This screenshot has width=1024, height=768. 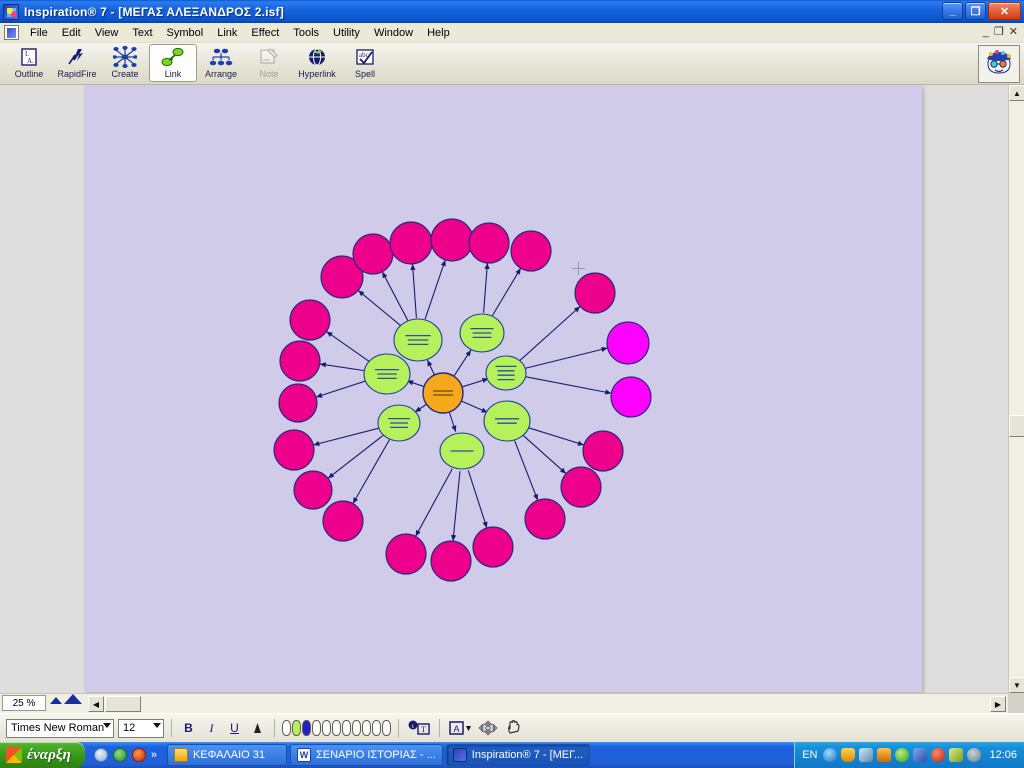 I want to click on fill-color-palette, so click(x=336, y=728).